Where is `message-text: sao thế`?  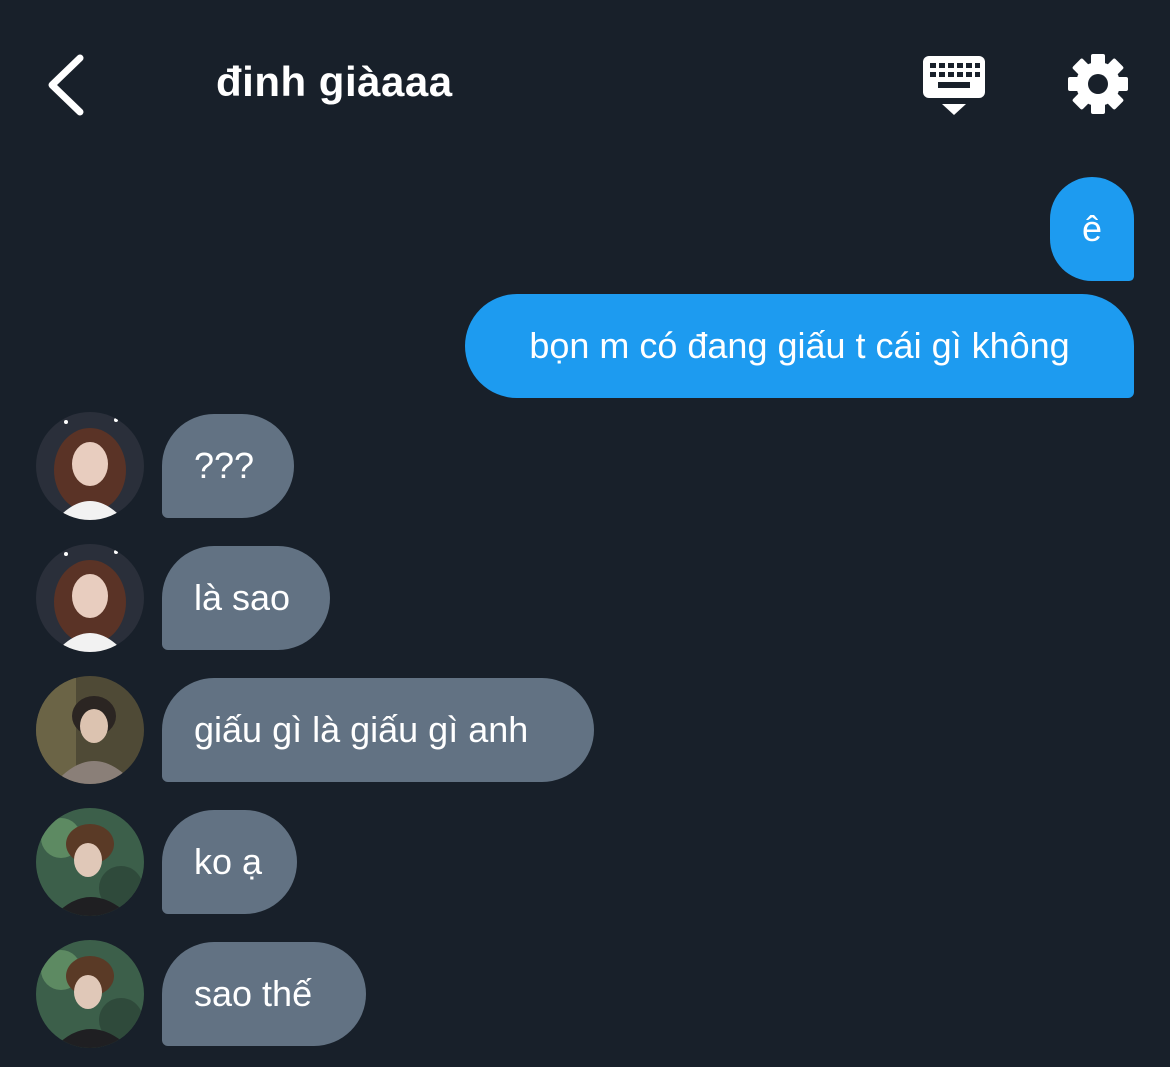 message-text: sao thế is located at coordinates (253, 993).